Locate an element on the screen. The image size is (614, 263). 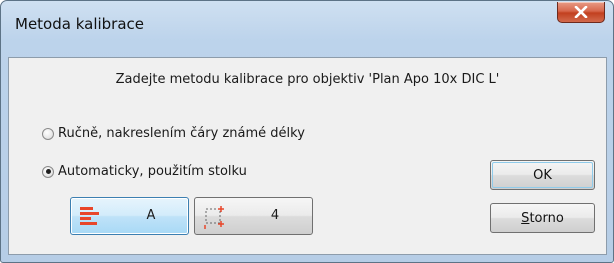
radio-manual: Ručně, nakreslením čáry známé délky is located at coordinates (173, 133).